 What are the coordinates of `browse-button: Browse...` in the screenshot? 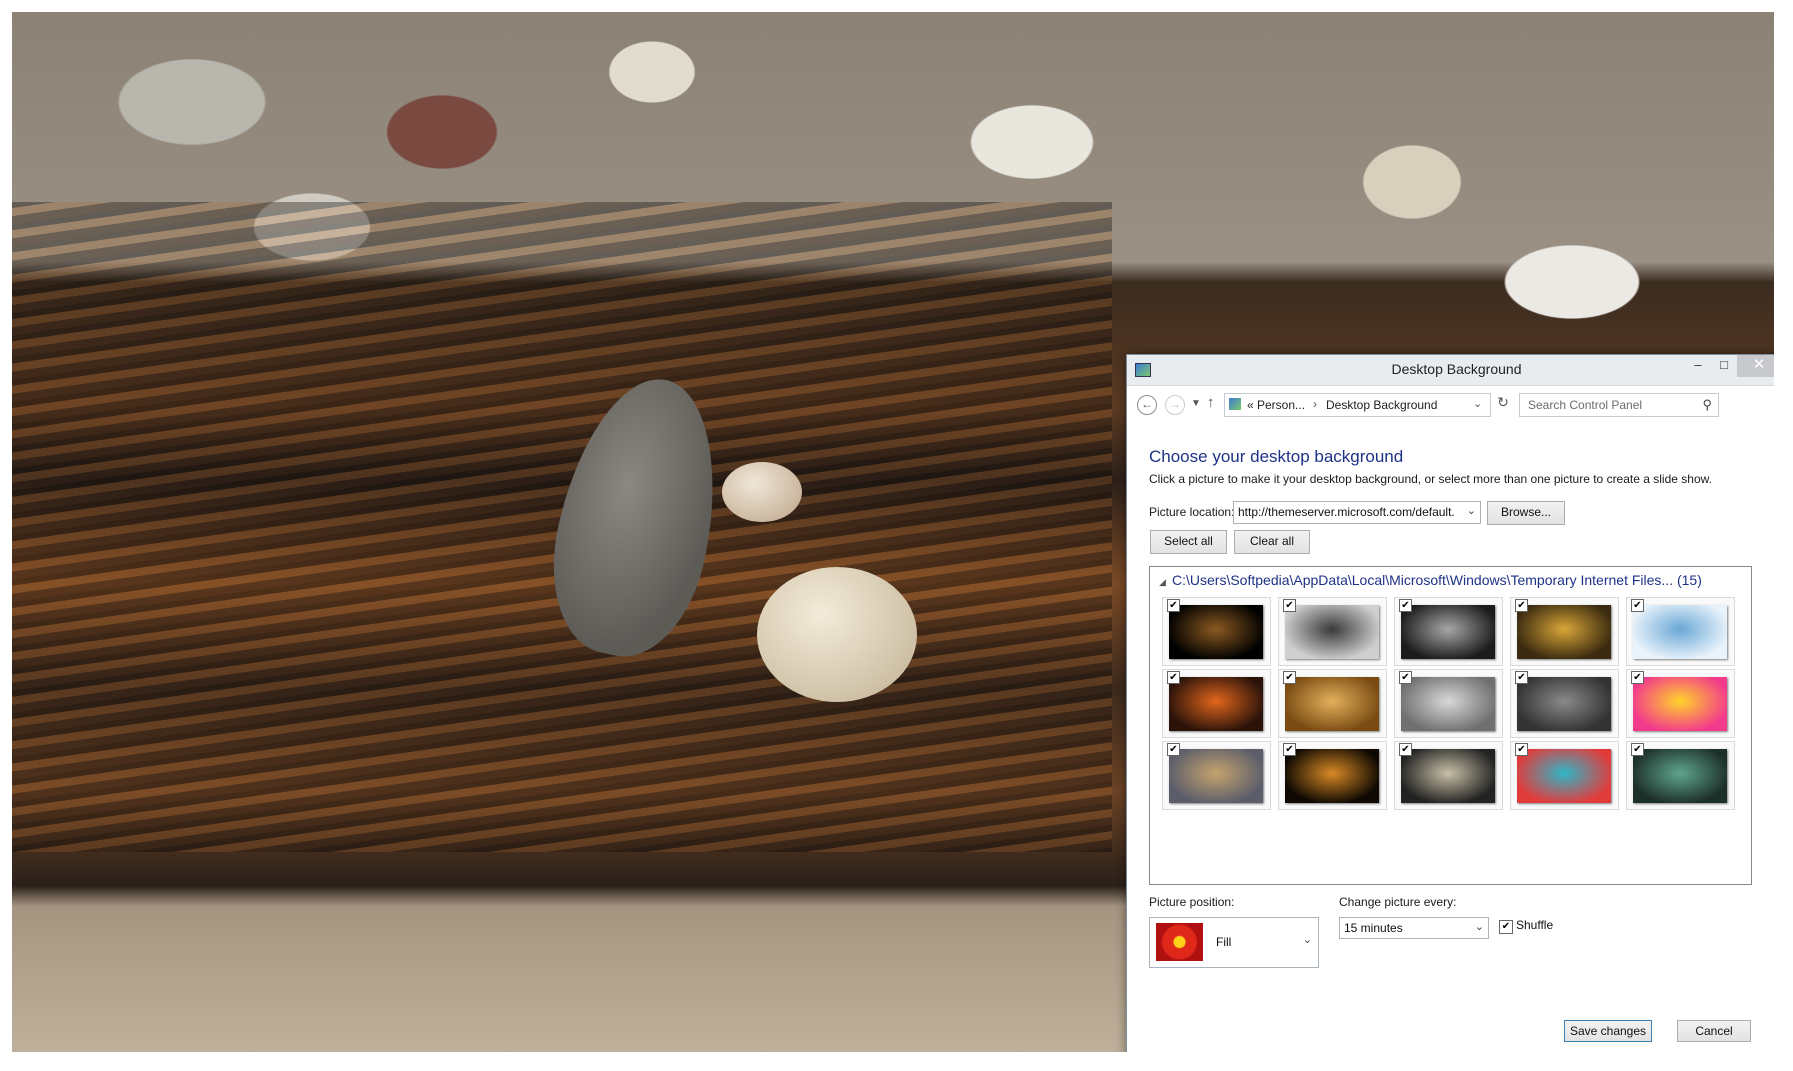 It's located at (1526, 513).